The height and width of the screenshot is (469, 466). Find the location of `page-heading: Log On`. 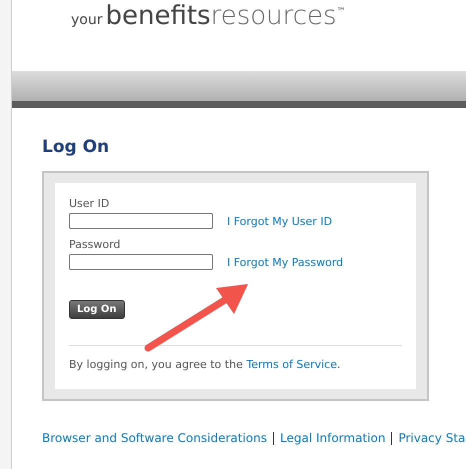

page-heading: Log On is located at coordinates (76, 148).